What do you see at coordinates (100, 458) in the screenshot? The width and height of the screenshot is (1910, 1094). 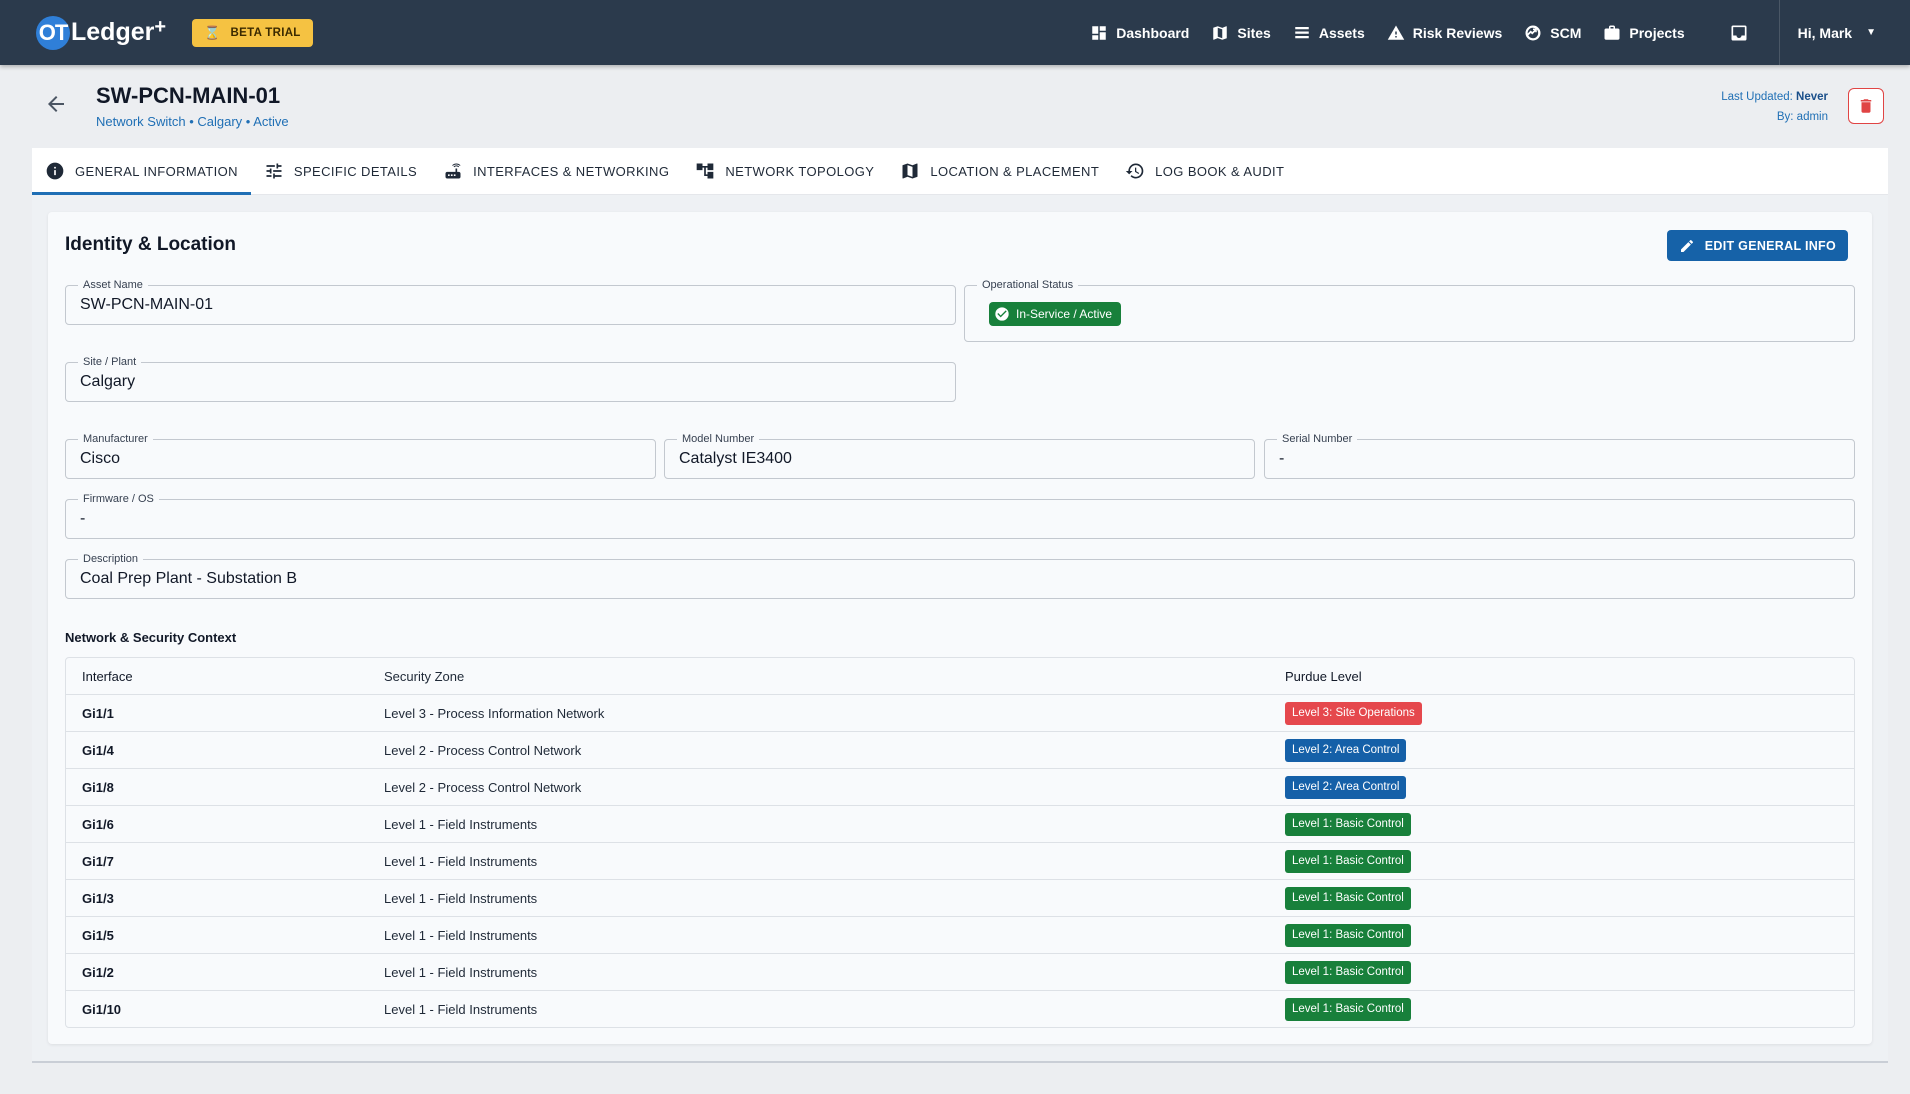 I see `field-value: Cisco` at bounding box center [100, 458].